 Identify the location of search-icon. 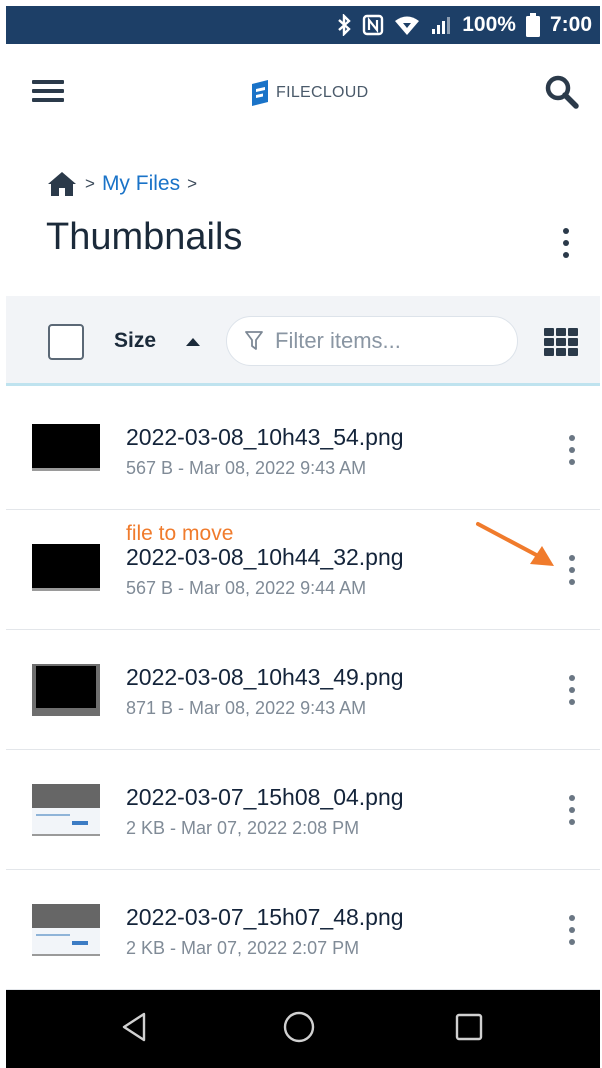
(562, 92).